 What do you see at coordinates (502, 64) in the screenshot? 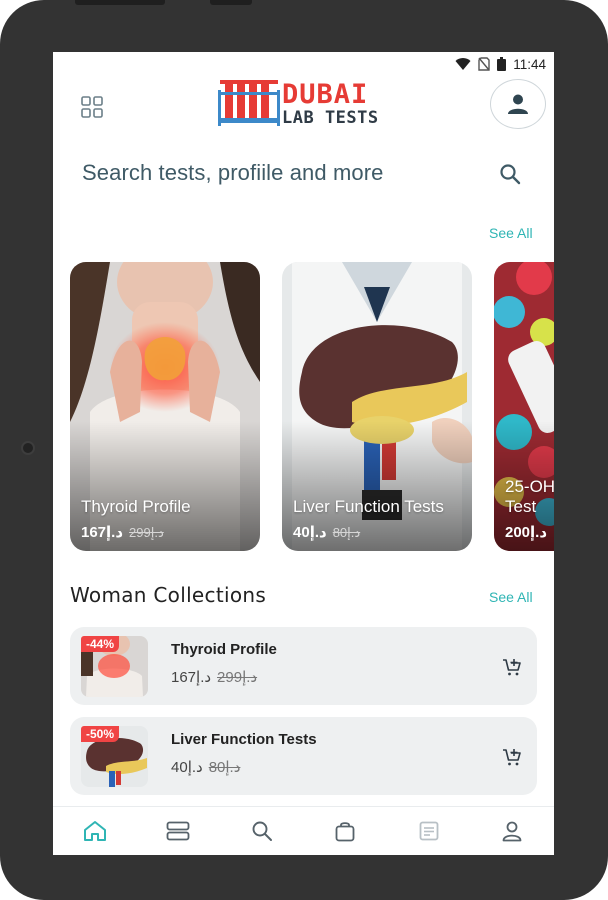
I see `battery-icon` at bounding box center [502, 64].